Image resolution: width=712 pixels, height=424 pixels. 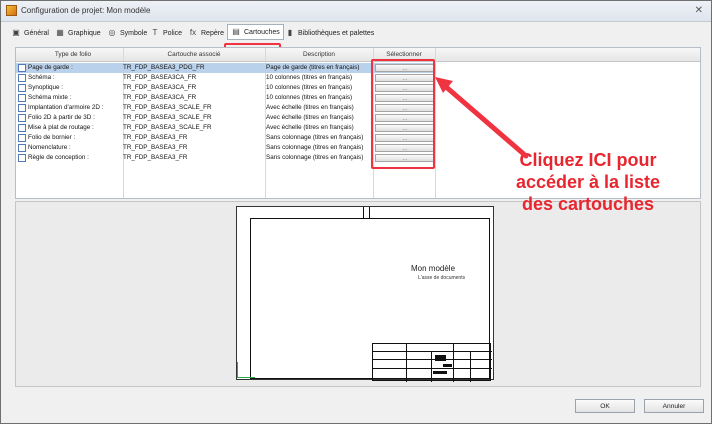 I want to click on tab-marker: fx Repère, so click(x=206, y=33).